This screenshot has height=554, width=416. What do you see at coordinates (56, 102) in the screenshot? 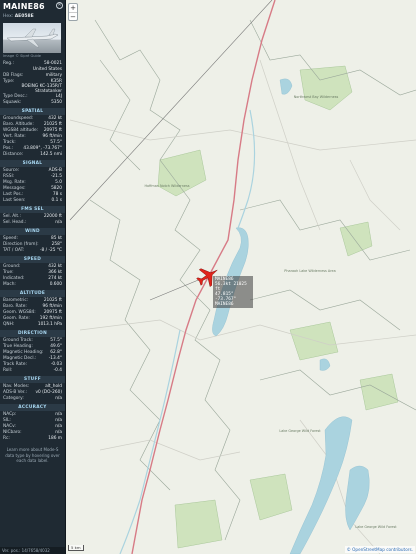
I see `squawk-value: 5350` at bounding box center [56, 102].